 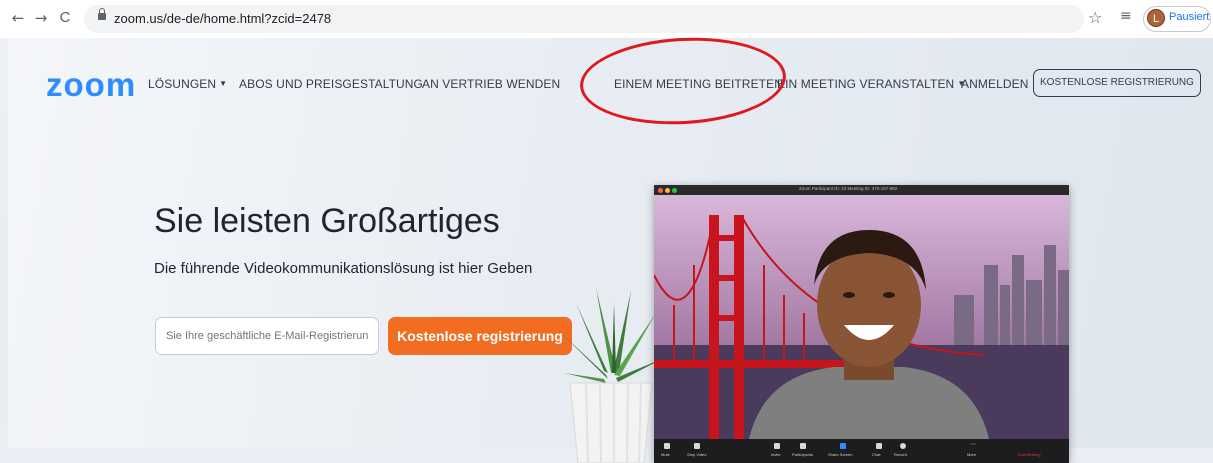 I want to click on nav-solutions: LÖSUNGEN ▼, so click(x=187, y=84).